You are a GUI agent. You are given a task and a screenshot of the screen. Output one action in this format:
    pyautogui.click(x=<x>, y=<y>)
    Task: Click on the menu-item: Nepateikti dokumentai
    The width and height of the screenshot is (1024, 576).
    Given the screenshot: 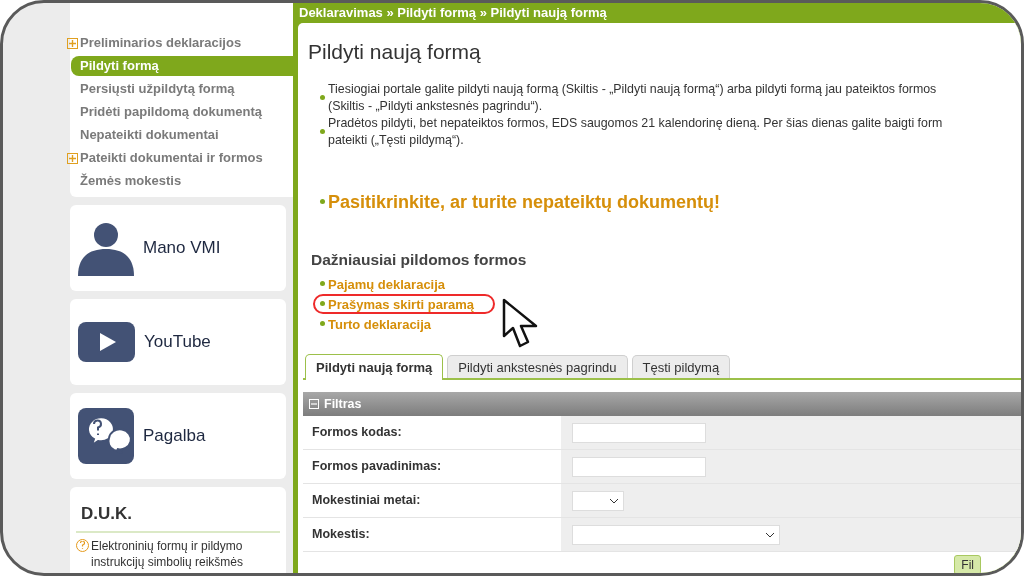 What is the action you would take?
    pyautogui.click(x=182, y=135)
    